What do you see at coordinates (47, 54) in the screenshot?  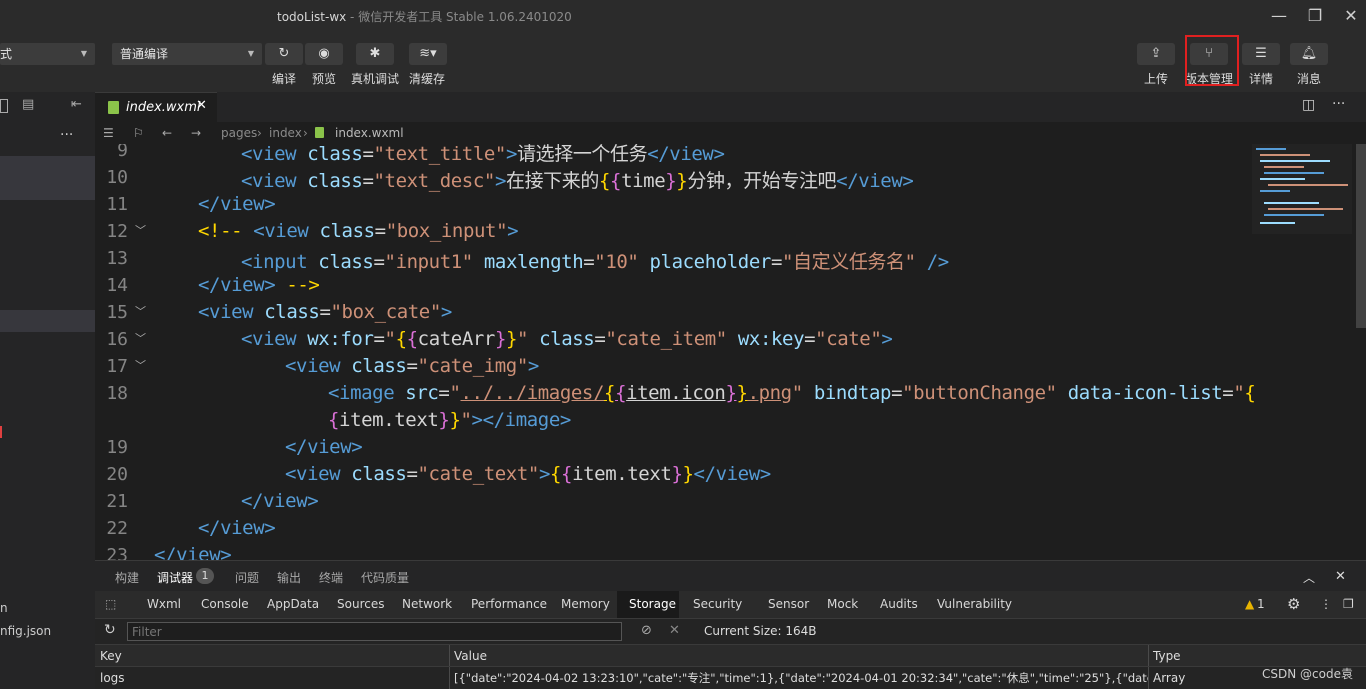 I see `mode-select: 式 ▼` at bounding box center [47, 54].